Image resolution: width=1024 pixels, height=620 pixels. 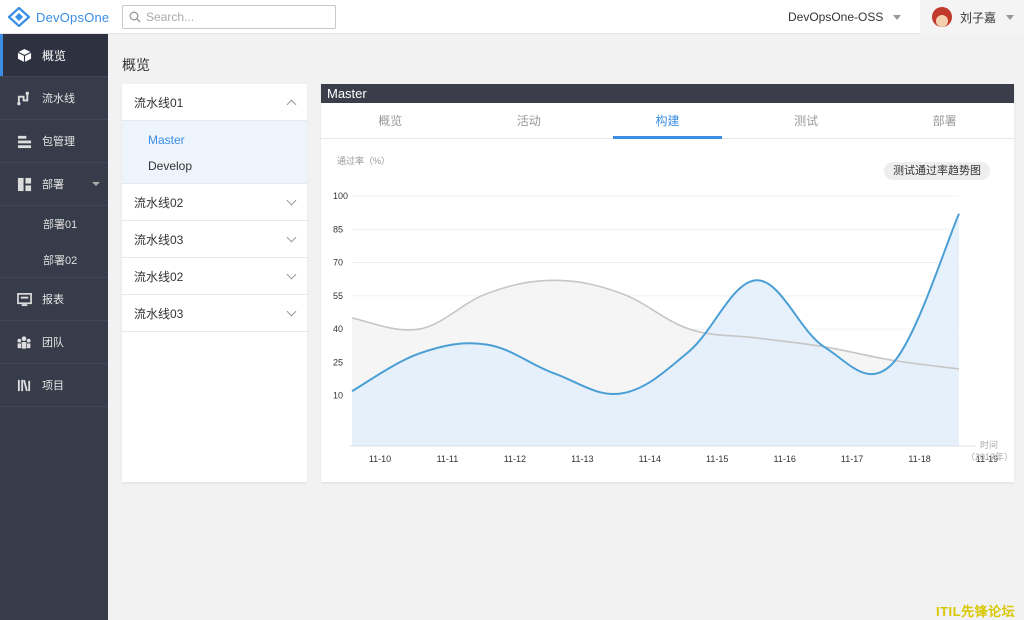 I want to click on sidebar-item-team: 团队, so click(x=54, y=342).